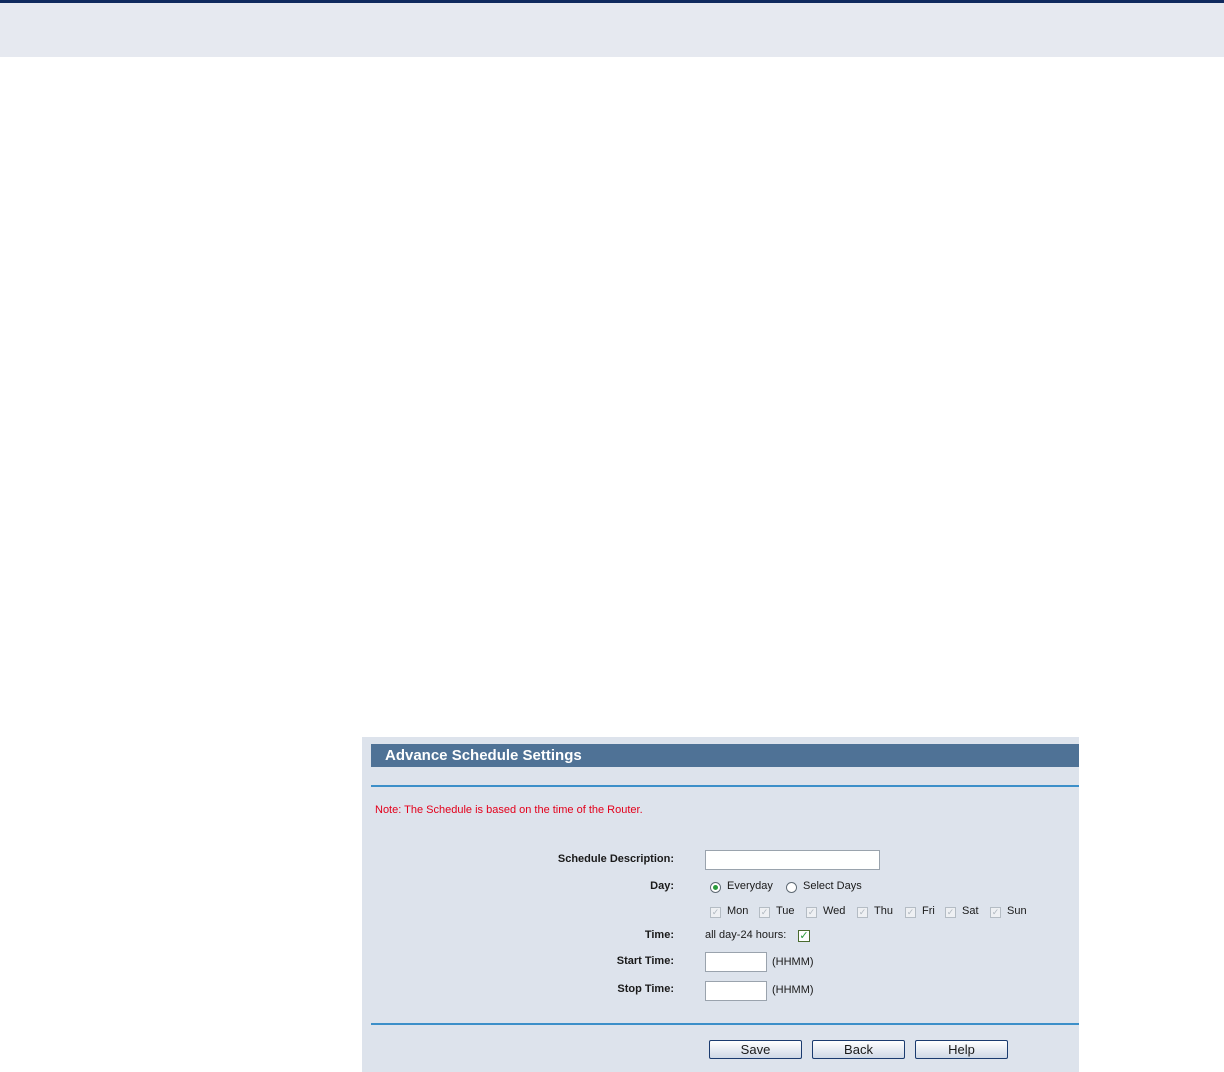  Describe the element at coordinates (615, 859) in the screenshot. I see `schedule-description-label: Schedule Description:` at that location.